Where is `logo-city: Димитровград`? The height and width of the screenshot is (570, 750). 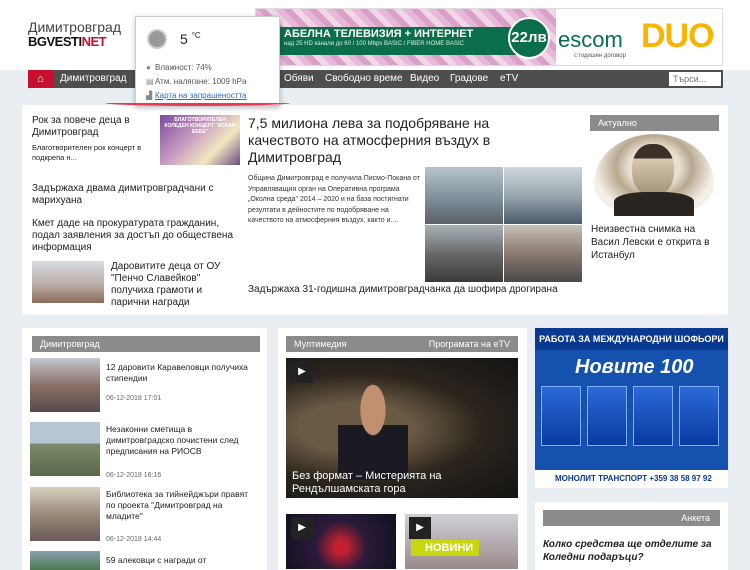 logo-city: Димитровград is located at coordinates (75, 27).